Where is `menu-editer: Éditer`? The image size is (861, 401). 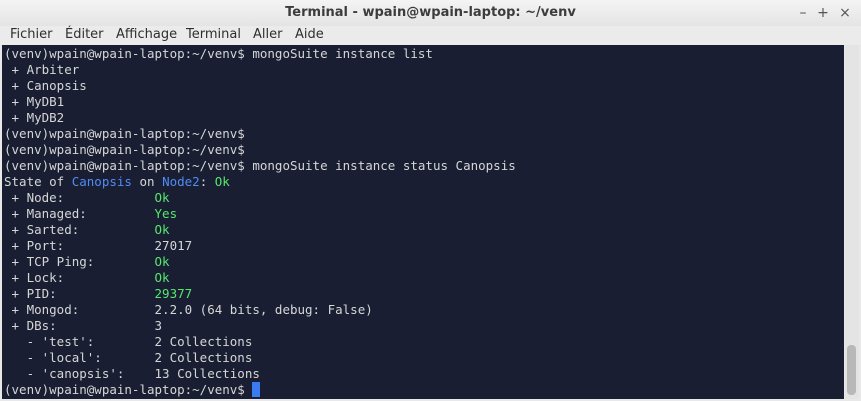
menu-editer: Éditer is located at coordinates (84, 34).